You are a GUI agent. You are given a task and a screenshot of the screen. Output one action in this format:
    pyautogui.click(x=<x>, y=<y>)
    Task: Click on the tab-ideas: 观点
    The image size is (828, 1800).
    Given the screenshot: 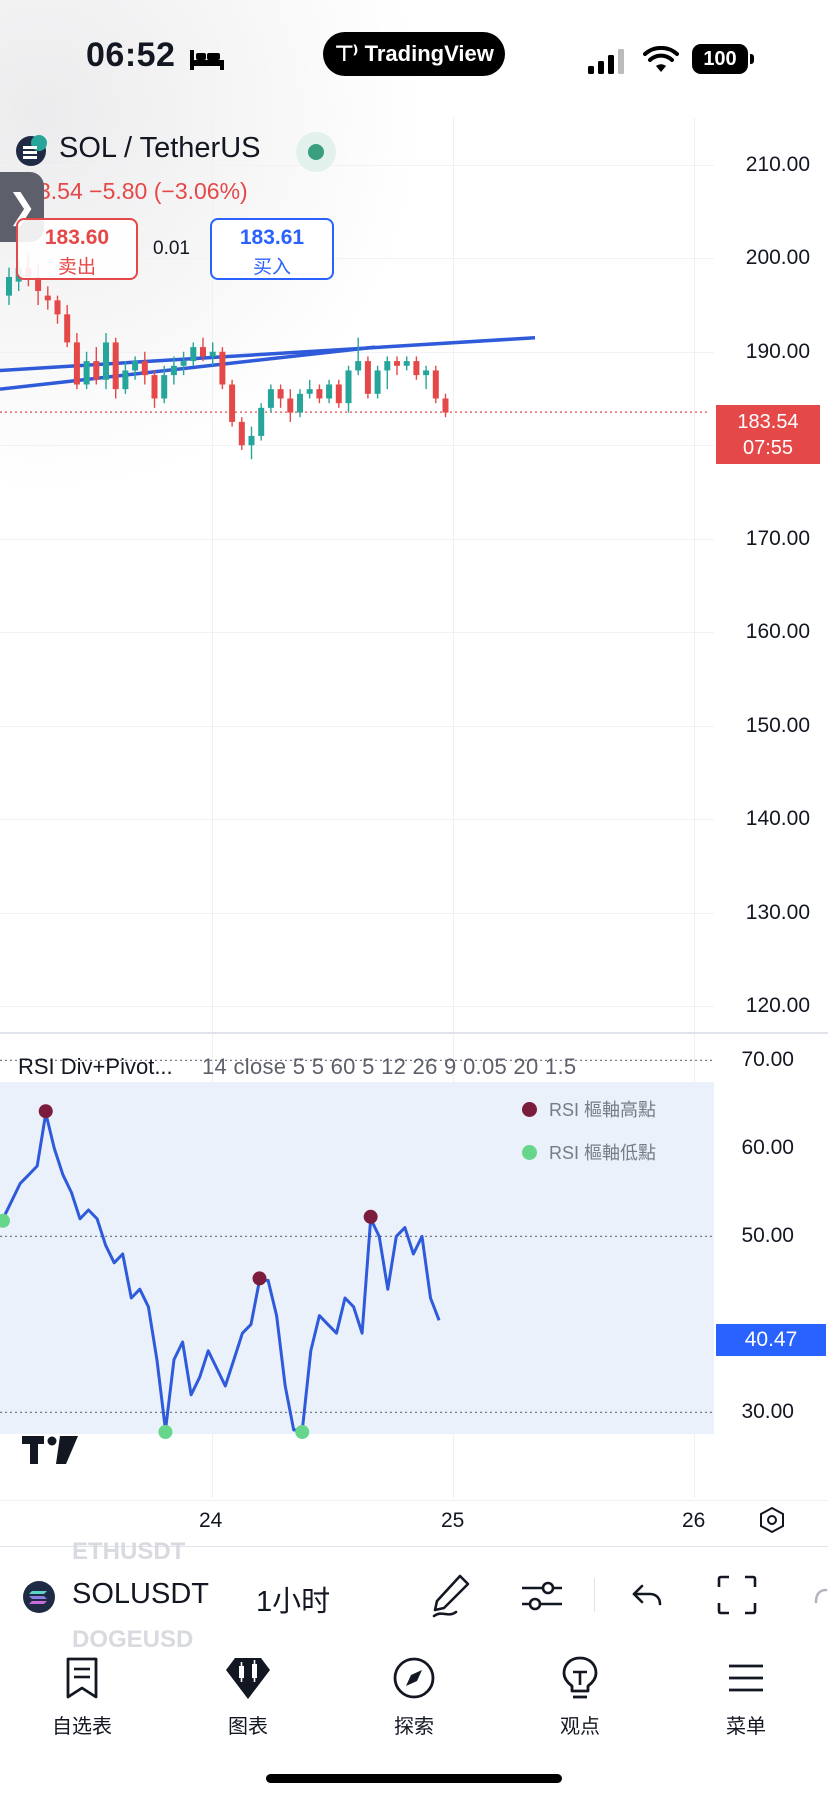 What is the action you would take?
    pyautogui.click(x=580, y=1694)
    